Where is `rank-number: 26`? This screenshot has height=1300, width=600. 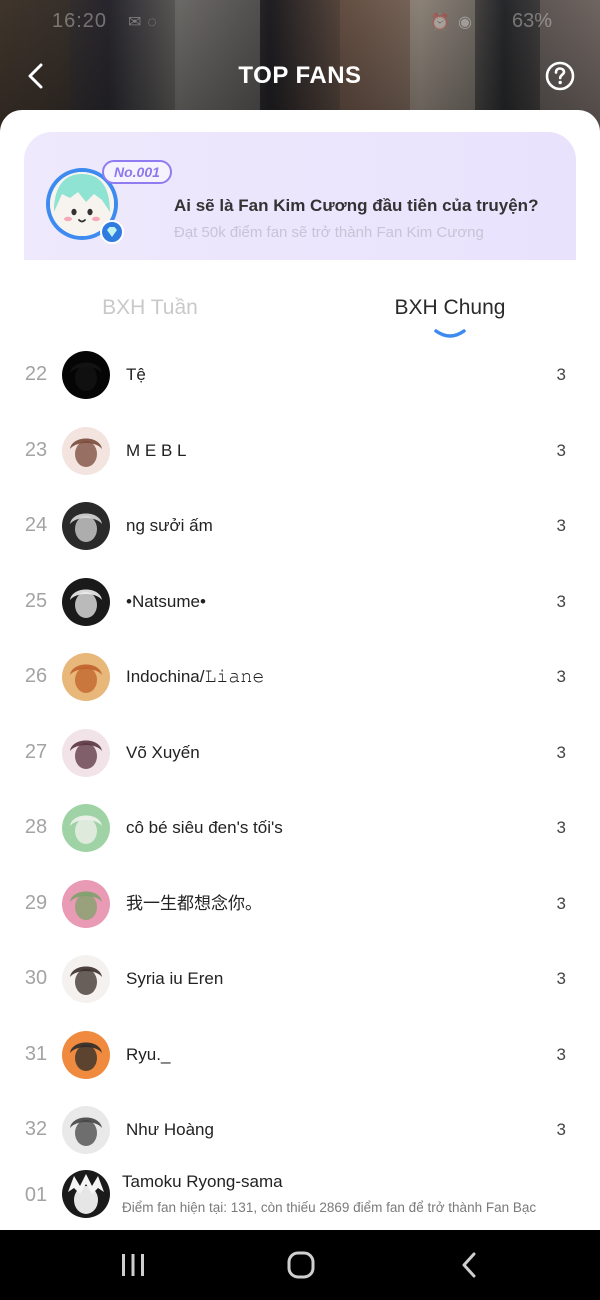 rank-number: 26 is located at coordinates (36, 676).